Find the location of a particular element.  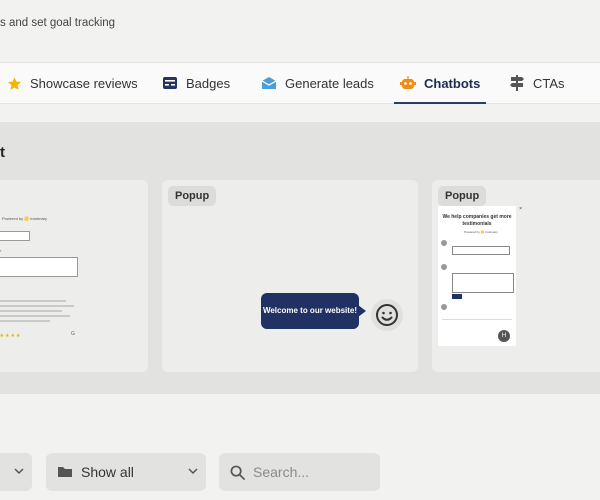

close-icon: × is located at coordinates (520, 209).